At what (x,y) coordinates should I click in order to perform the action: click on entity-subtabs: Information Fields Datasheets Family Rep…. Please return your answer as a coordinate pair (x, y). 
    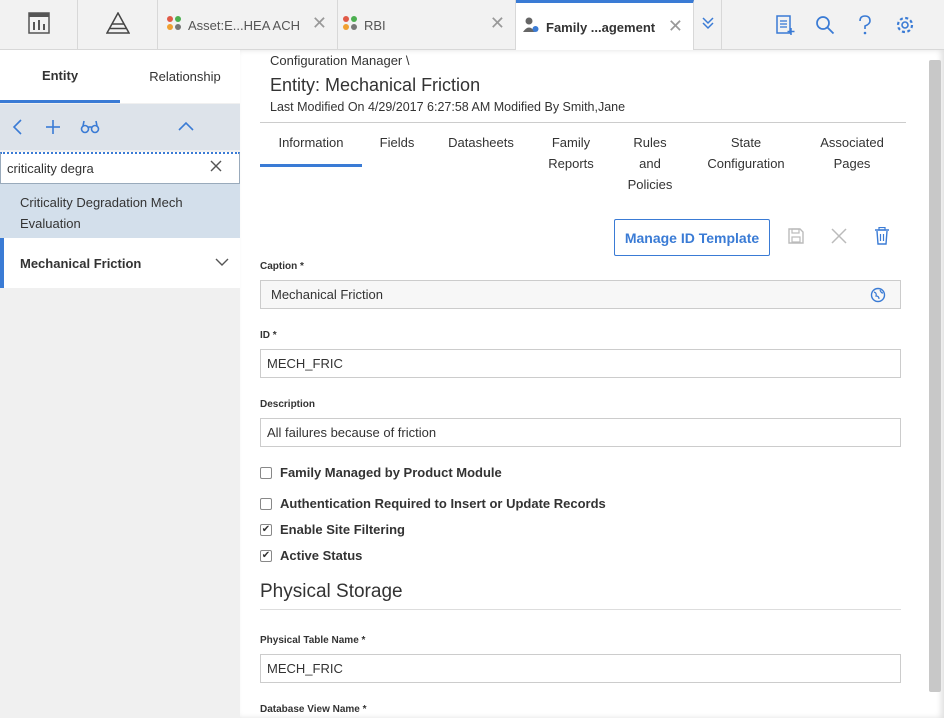
    Looking at the image, I should click on (583, 165).